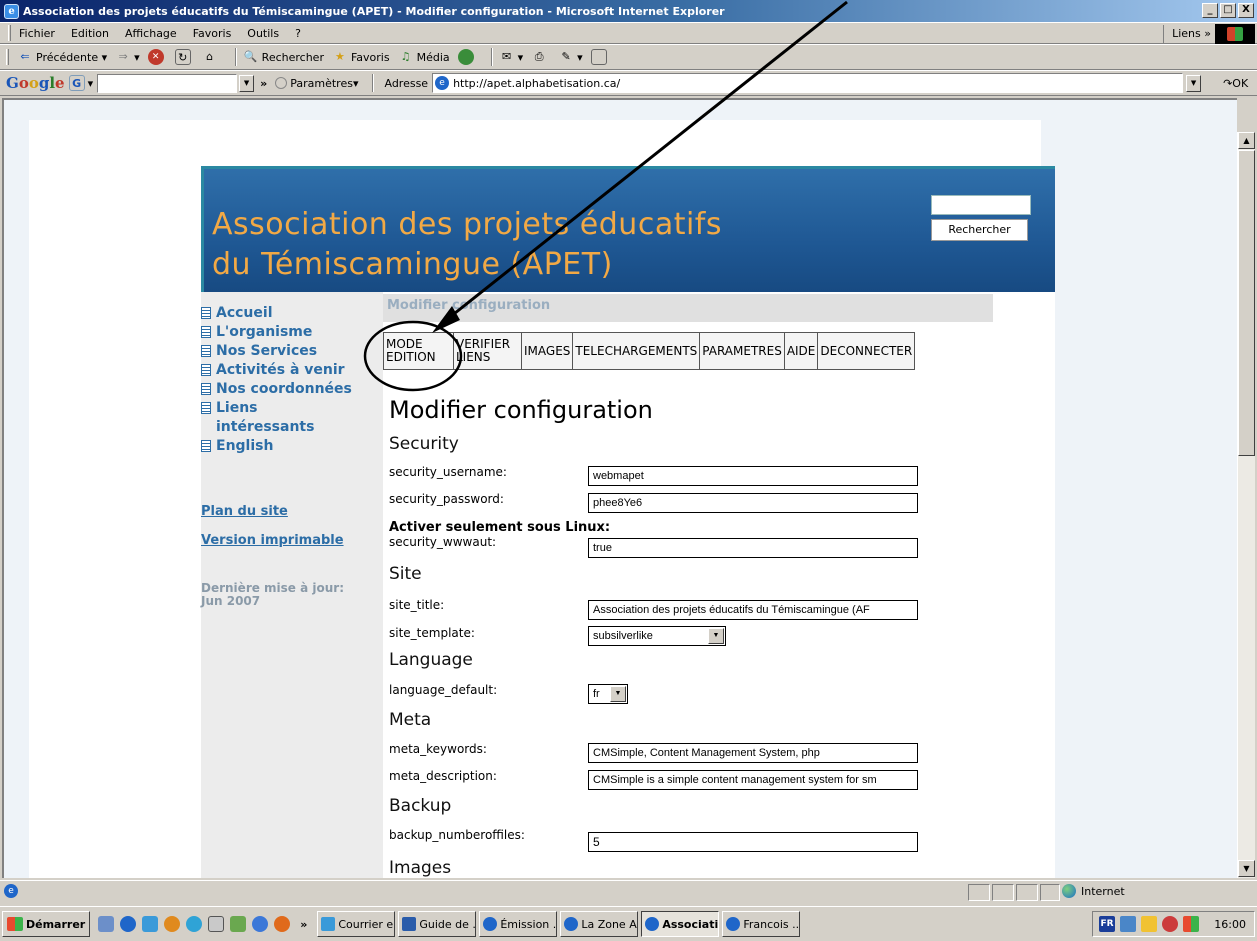 This screenshot has height=941, width=1257. What do you see at coordinates (981, 205) in the screenshot?
I see `site-search-input` at bounding box center [981, 205].